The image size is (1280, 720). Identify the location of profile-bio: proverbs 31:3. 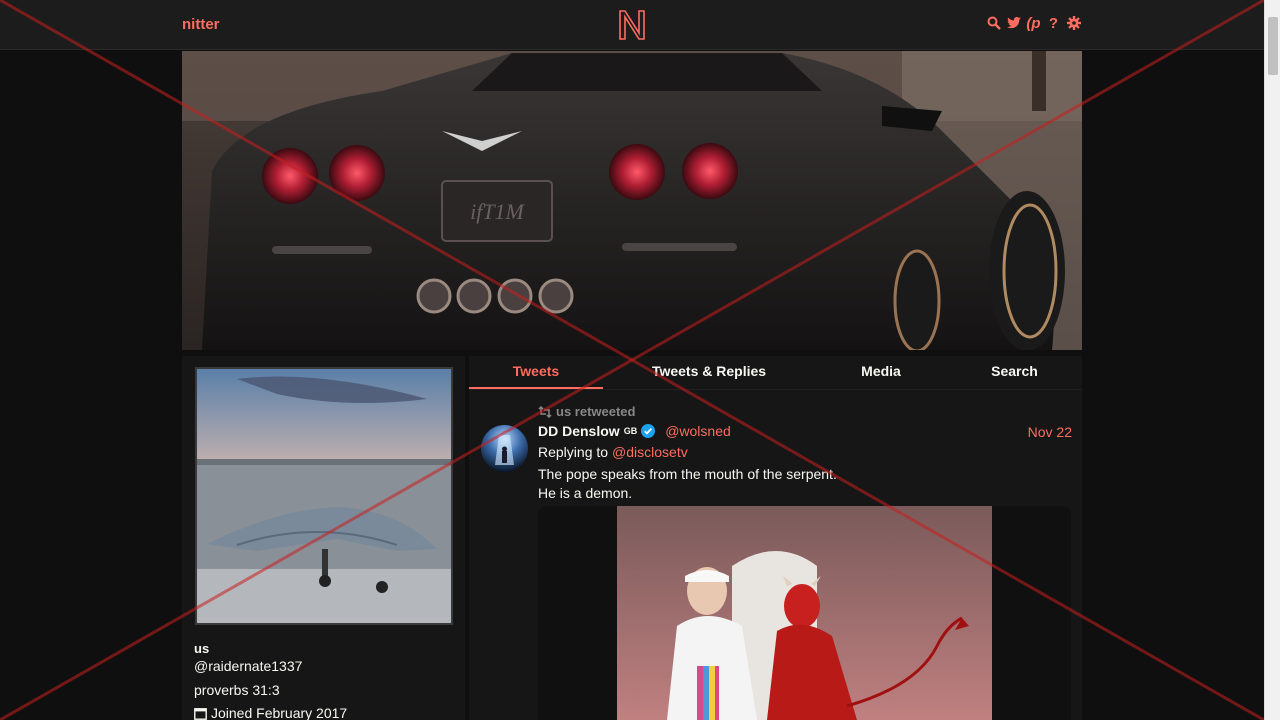
(237, 690).